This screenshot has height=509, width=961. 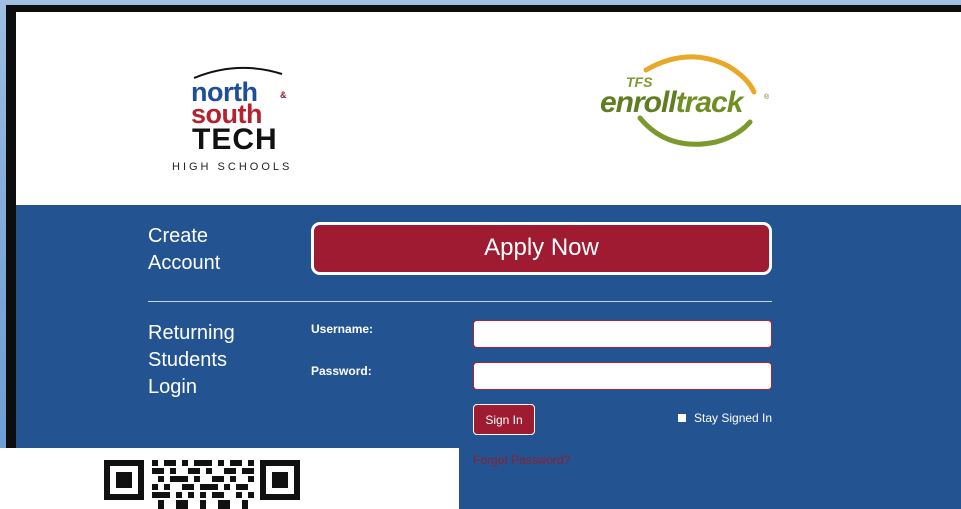 I want to click on password-label: Password:, so click(x=341, y=371).